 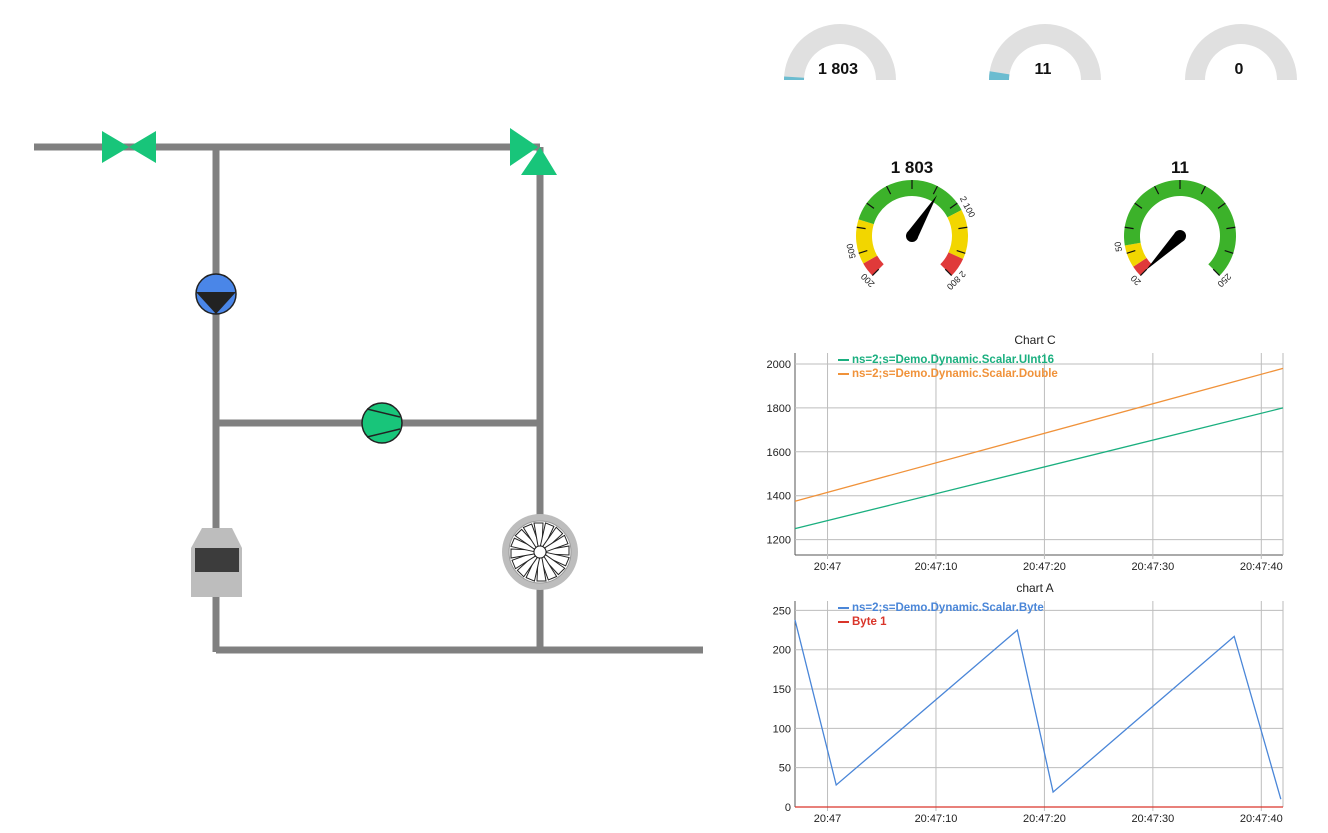 I want to click on semi-gauge-3-value: 0, so click(x=1239, y=69).